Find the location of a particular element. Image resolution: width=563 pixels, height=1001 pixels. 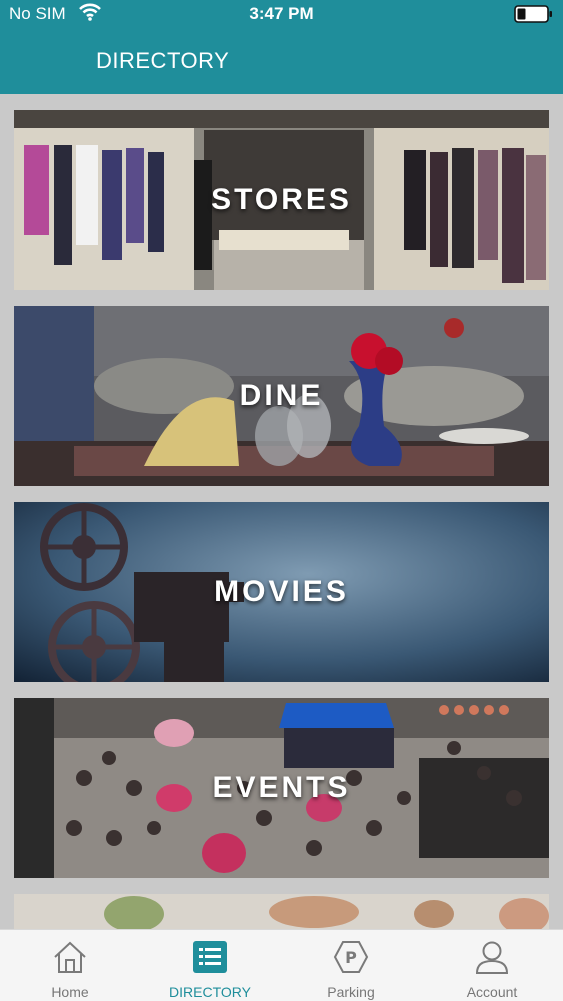

battery-icon is located at coordinates (534, 14).